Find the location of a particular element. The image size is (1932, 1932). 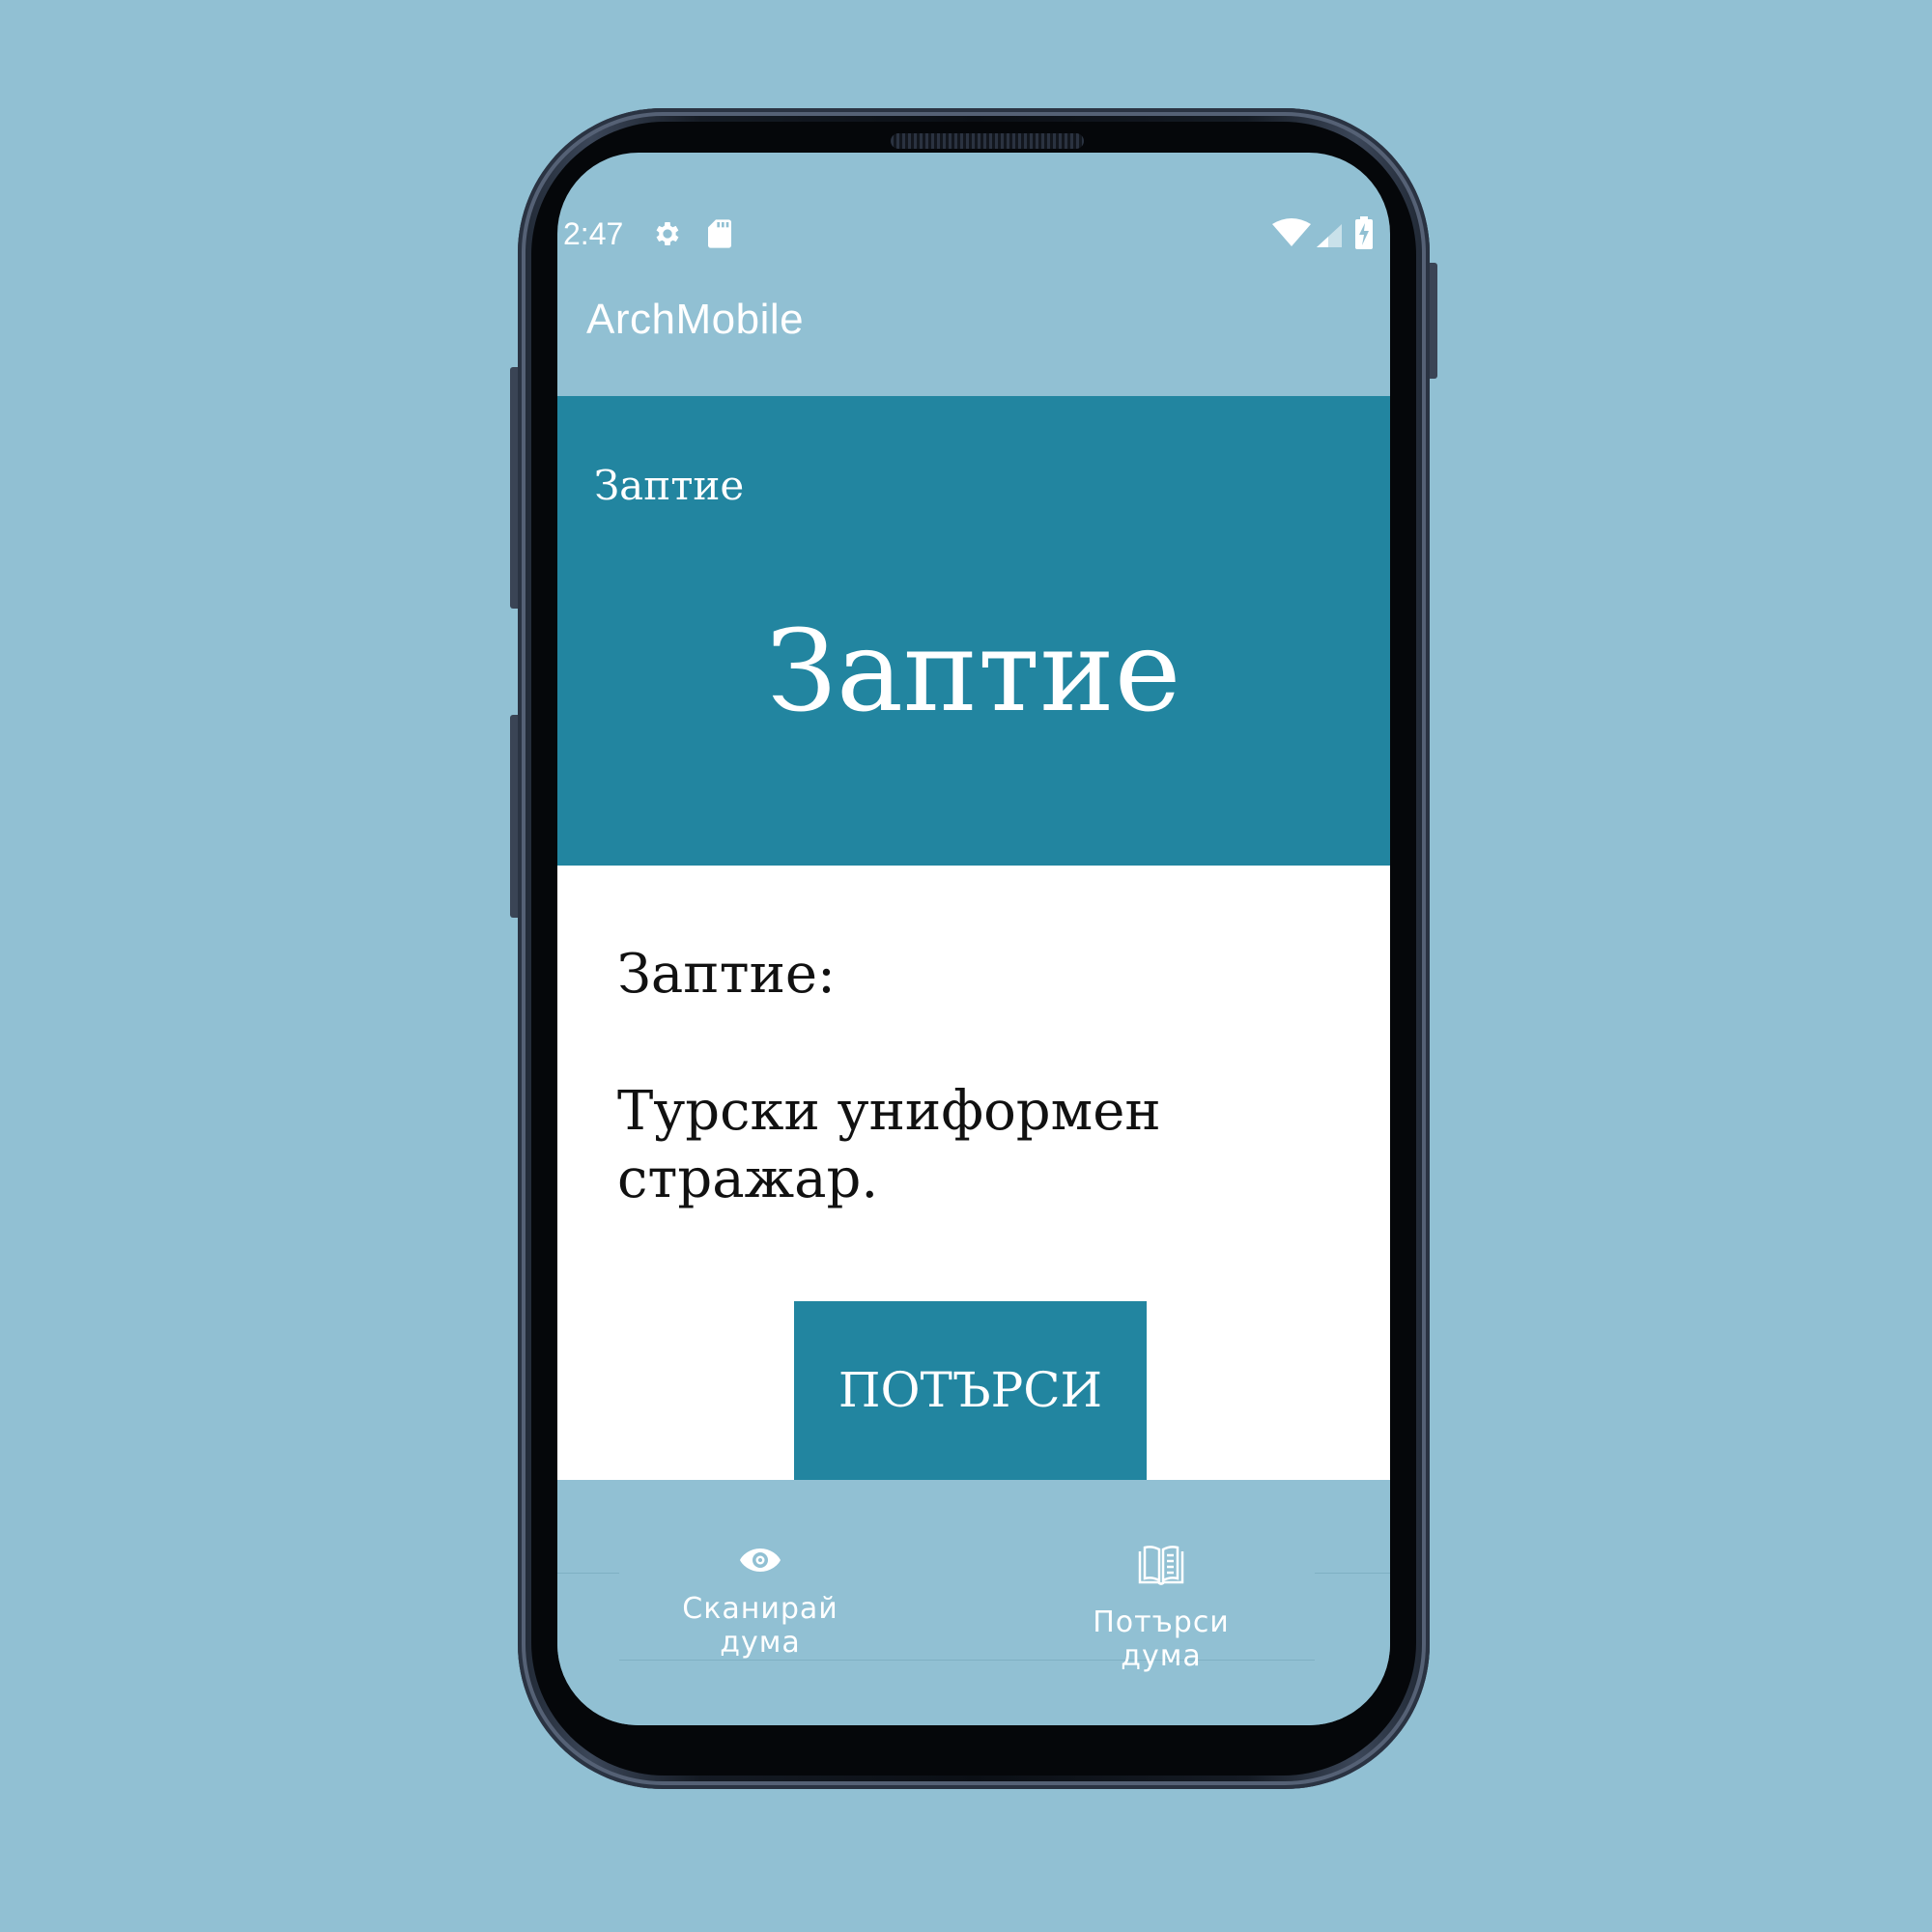

bottom-navigation: Сканирай дума Потърси дума is located at coordinates (973, 1602).